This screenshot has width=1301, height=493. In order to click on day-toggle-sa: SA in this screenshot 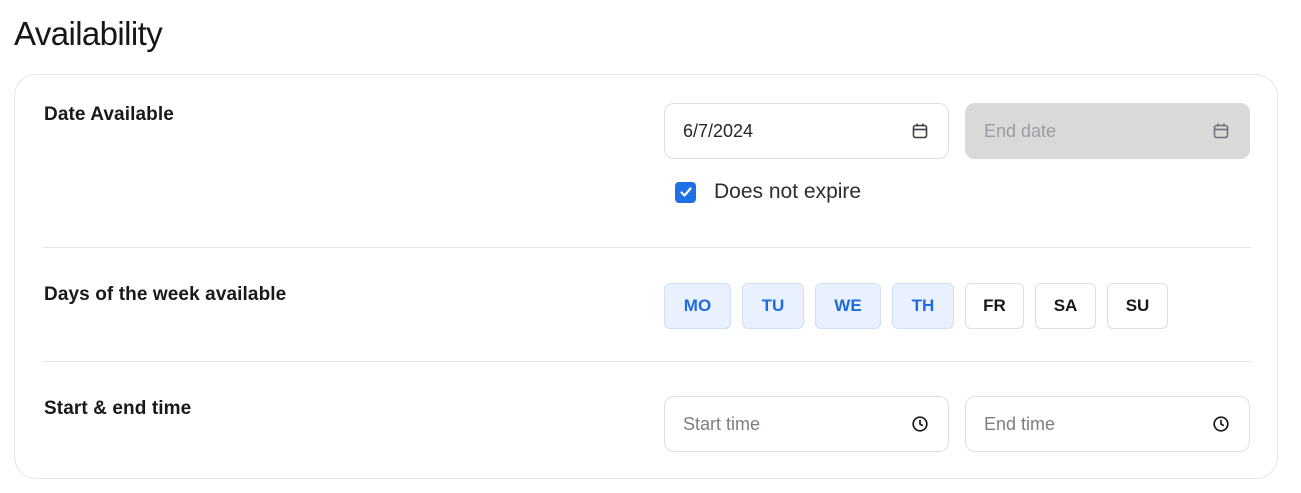, I will do `click(1065, 306)`.